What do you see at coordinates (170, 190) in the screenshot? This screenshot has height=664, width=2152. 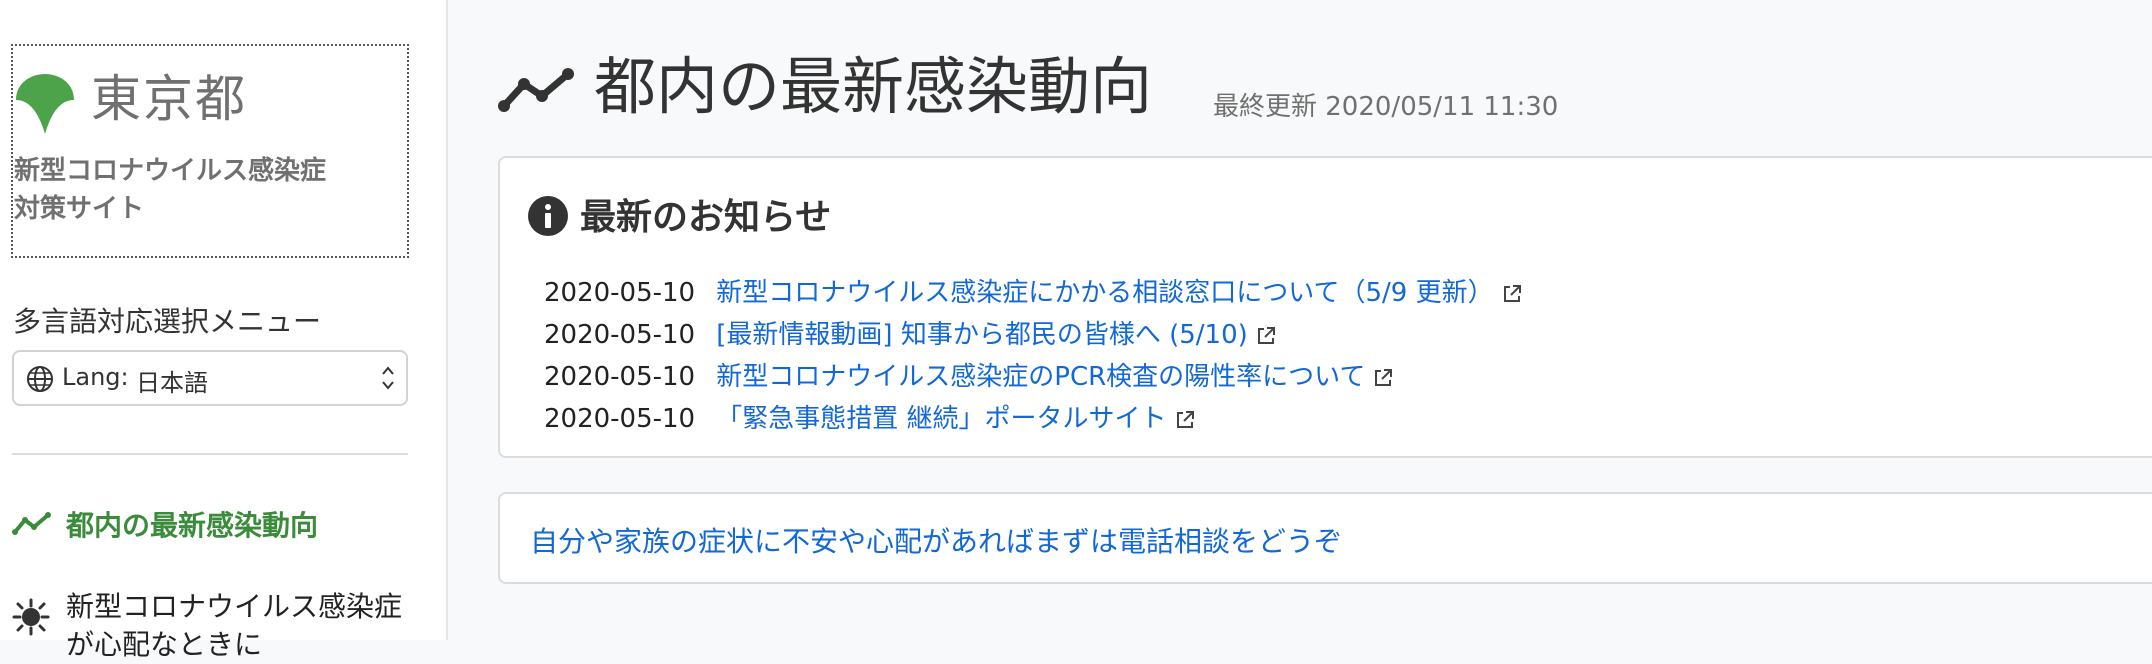 I see `site-title: 新型コロナウイルス感染症 対策サイト` at bounding box center [170, 190].